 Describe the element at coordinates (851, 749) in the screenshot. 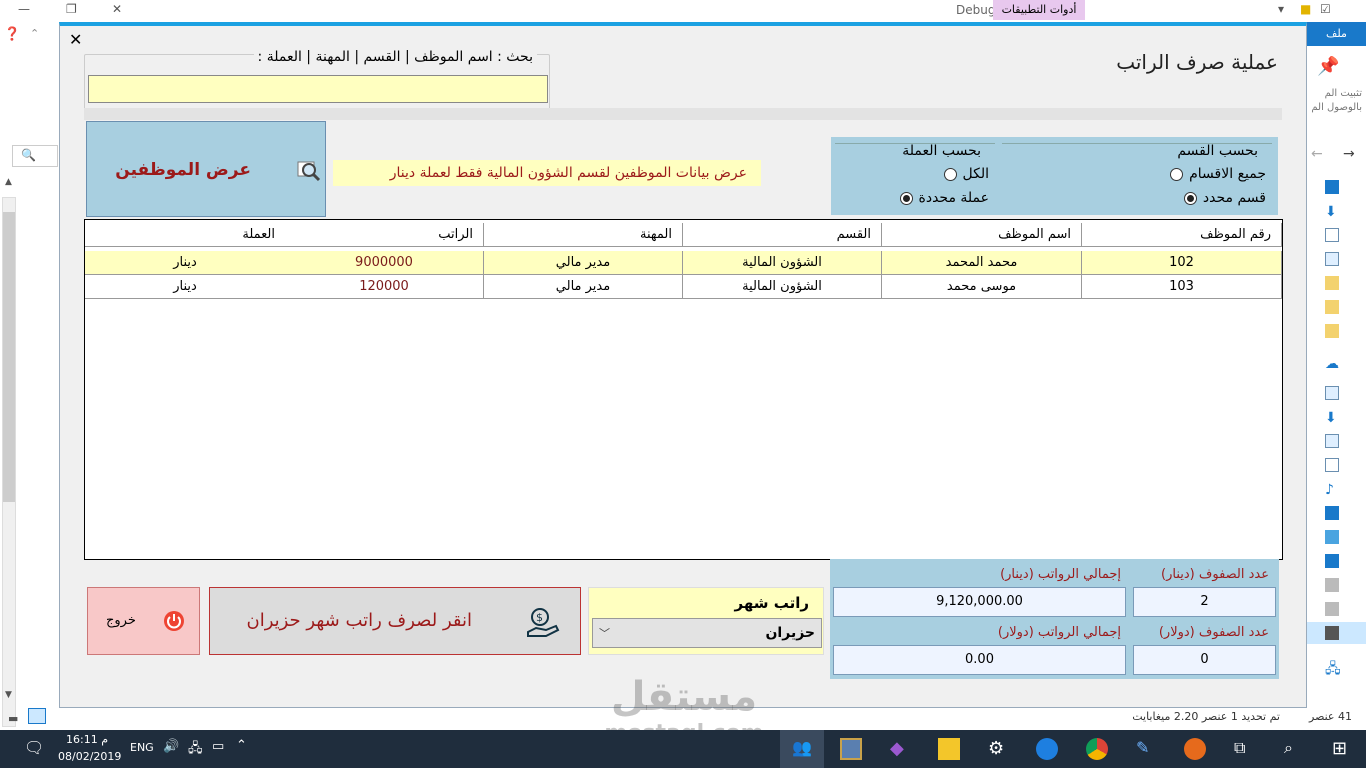

I see `app-icon` at that location.